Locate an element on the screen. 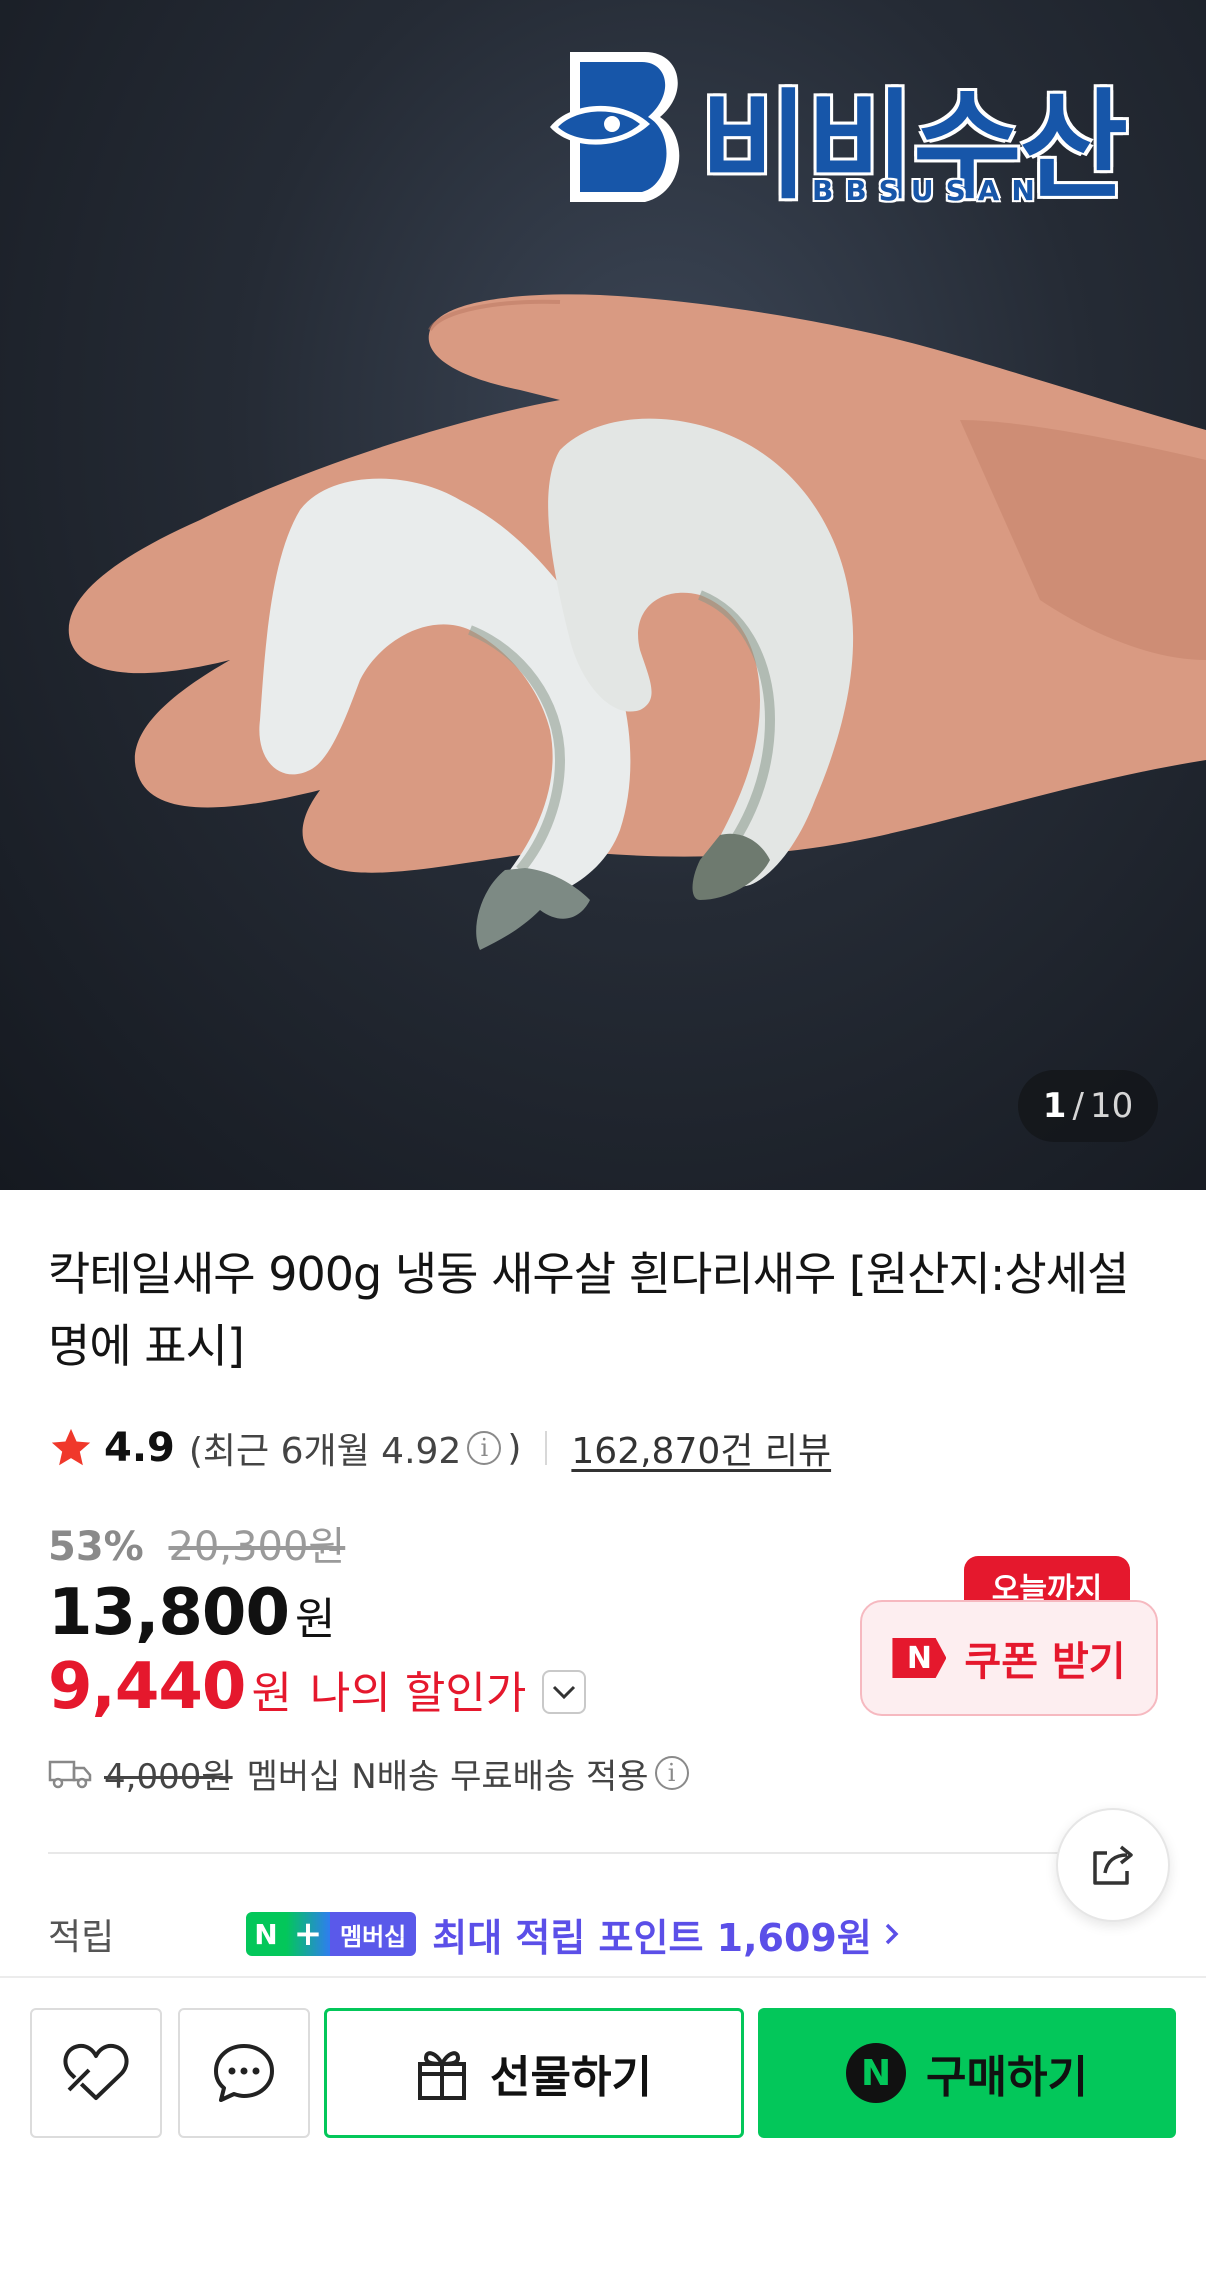 Image resolution: width=1206 pixels, height=2271 pixels. share-button is located at coordinates (1113, 1865).